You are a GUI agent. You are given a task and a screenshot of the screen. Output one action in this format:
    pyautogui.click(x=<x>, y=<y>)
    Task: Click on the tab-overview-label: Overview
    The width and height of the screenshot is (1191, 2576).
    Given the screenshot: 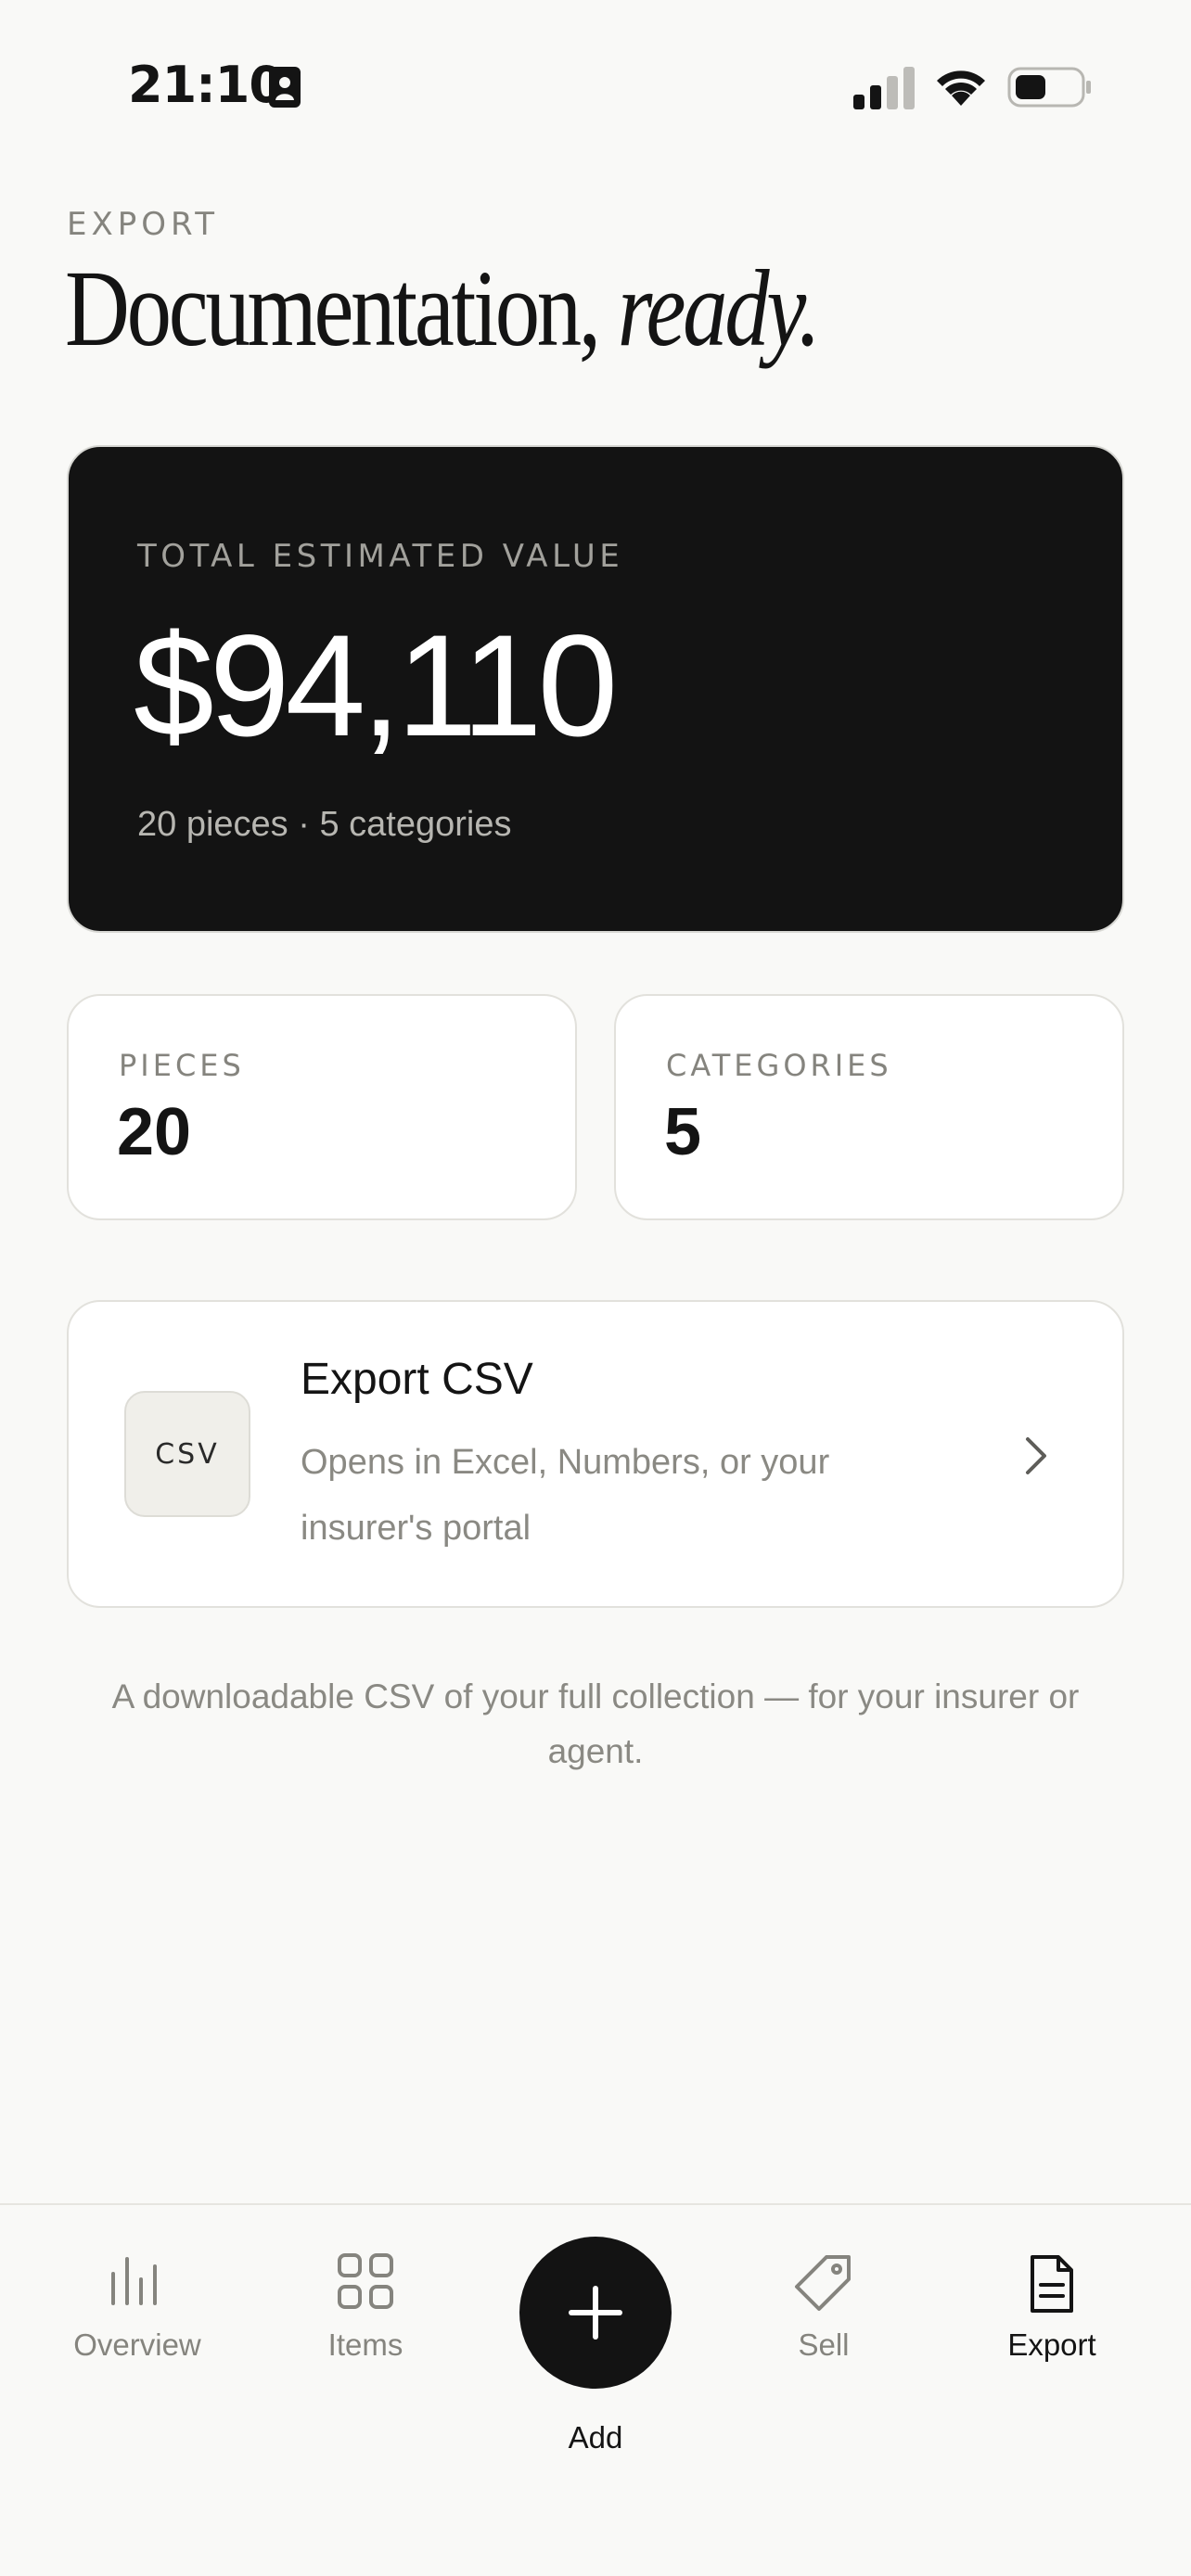 What is the action you would take?
    pyautogui.click(x=137, y=2344)
    